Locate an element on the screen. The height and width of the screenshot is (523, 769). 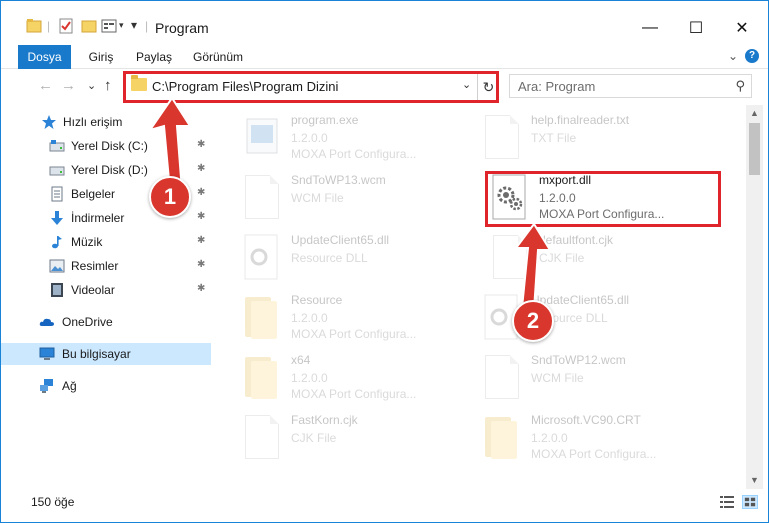
videos-icon is located at coordinates (57, 290).